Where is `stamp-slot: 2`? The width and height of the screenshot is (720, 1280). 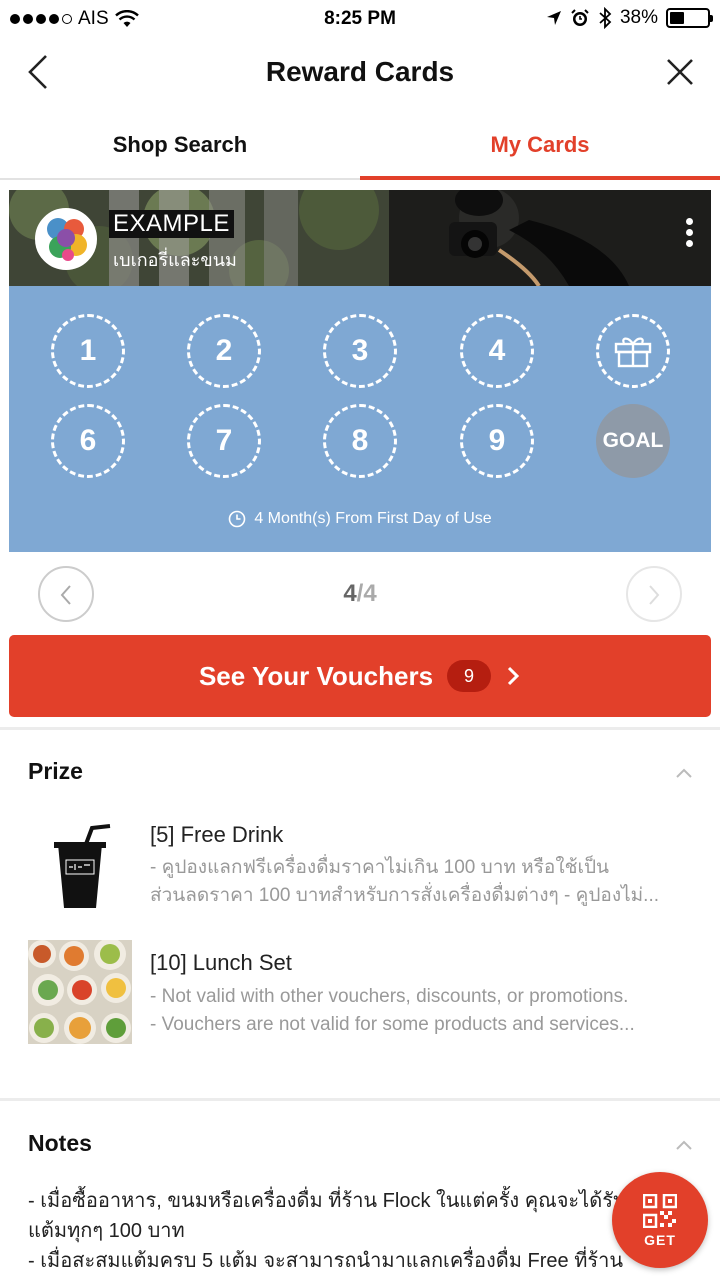
stamp-slot: 2 is located at coordinates (224, 351).